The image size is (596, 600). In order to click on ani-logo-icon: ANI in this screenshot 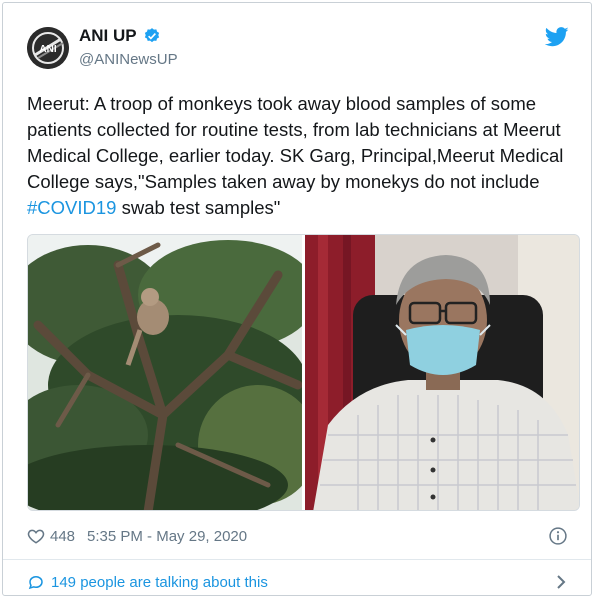, I will do `click(48, 48)`.